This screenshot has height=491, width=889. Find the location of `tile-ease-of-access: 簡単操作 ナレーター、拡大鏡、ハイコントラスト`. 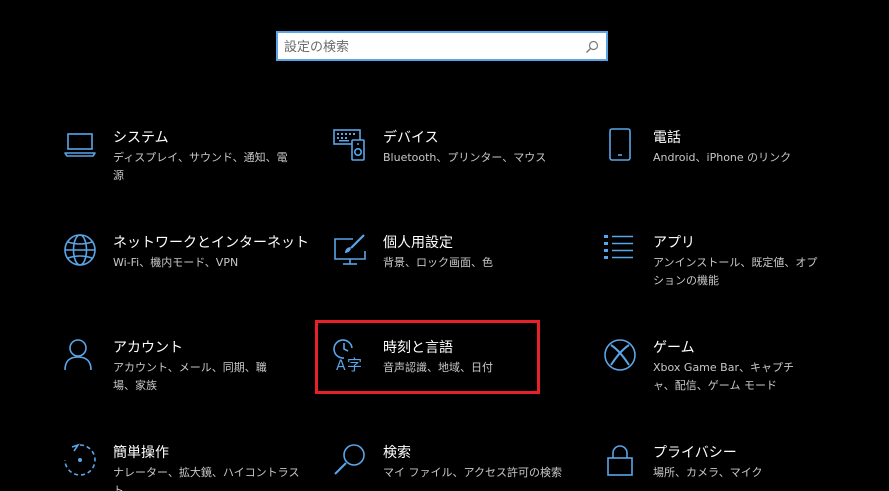

tile-ease-of-access: 簡単操作 ナレーター、拡大鏡、ハイコントラスト is located at coordinates (181, 467).